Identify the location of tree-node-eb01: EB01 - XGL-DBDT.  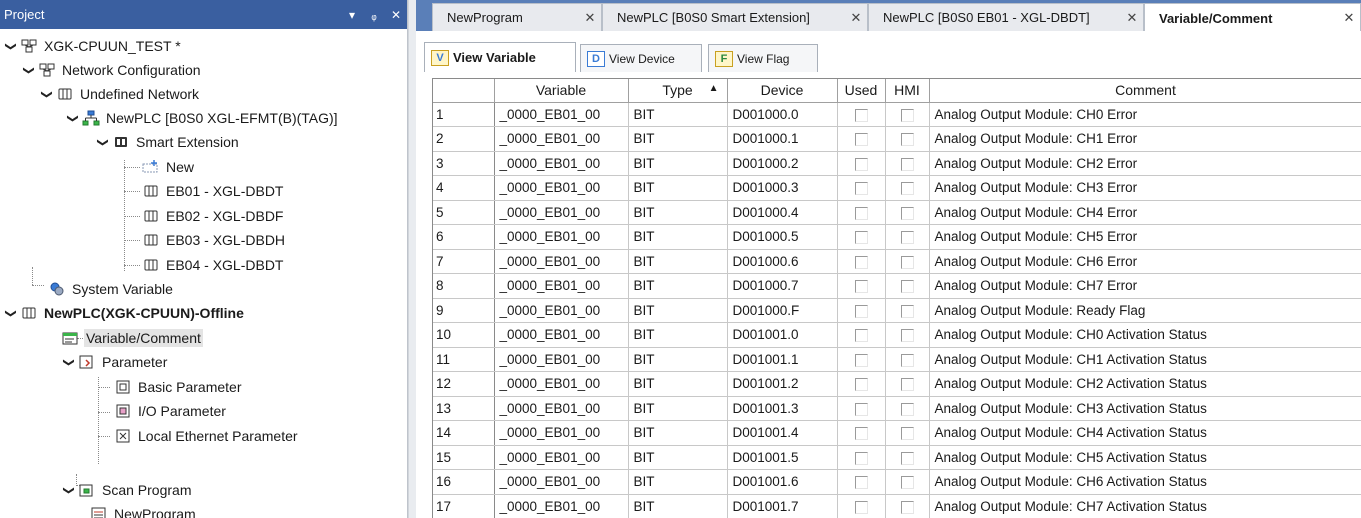
(213, 191).